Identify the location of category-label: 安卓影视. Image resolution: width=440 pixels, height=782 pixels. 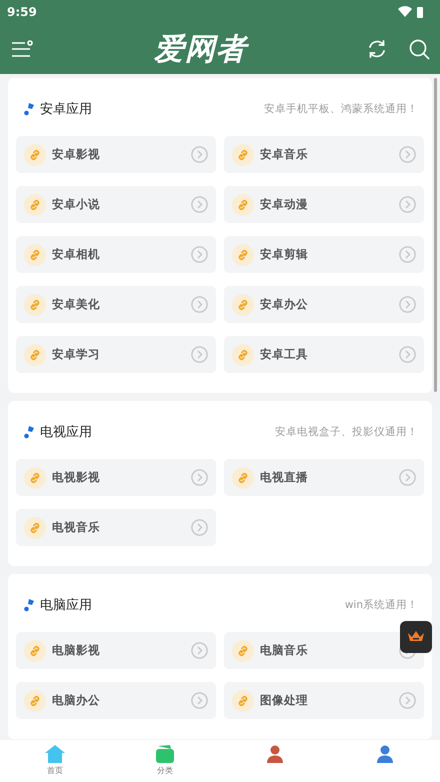
(76, 154).